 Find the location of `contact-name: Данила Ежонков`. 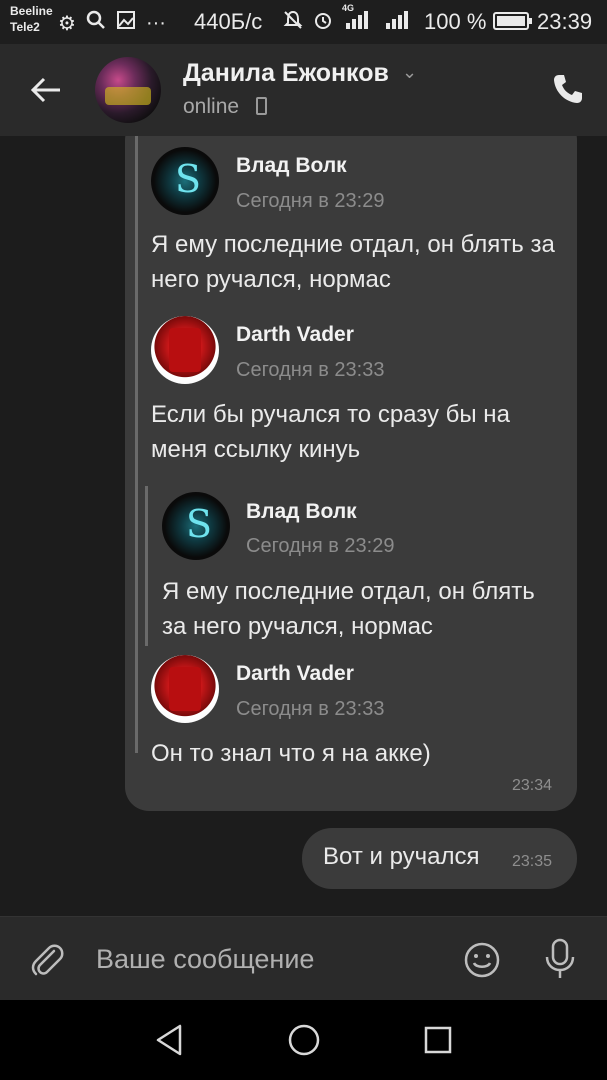

contact-name: Данила Ежонков is located at coordinates (286, 73).